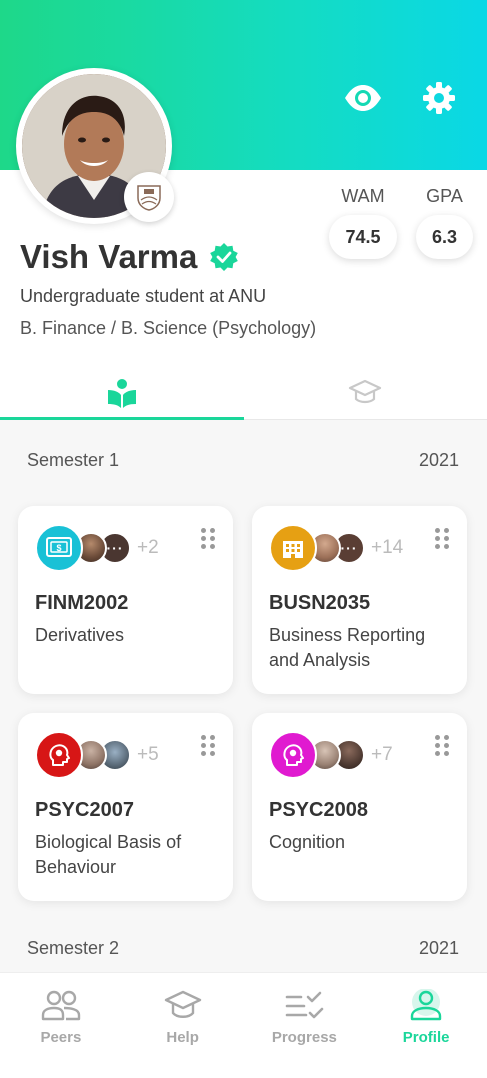  I want to click on semester-header: Semester 2 2021, so click(243, 948).